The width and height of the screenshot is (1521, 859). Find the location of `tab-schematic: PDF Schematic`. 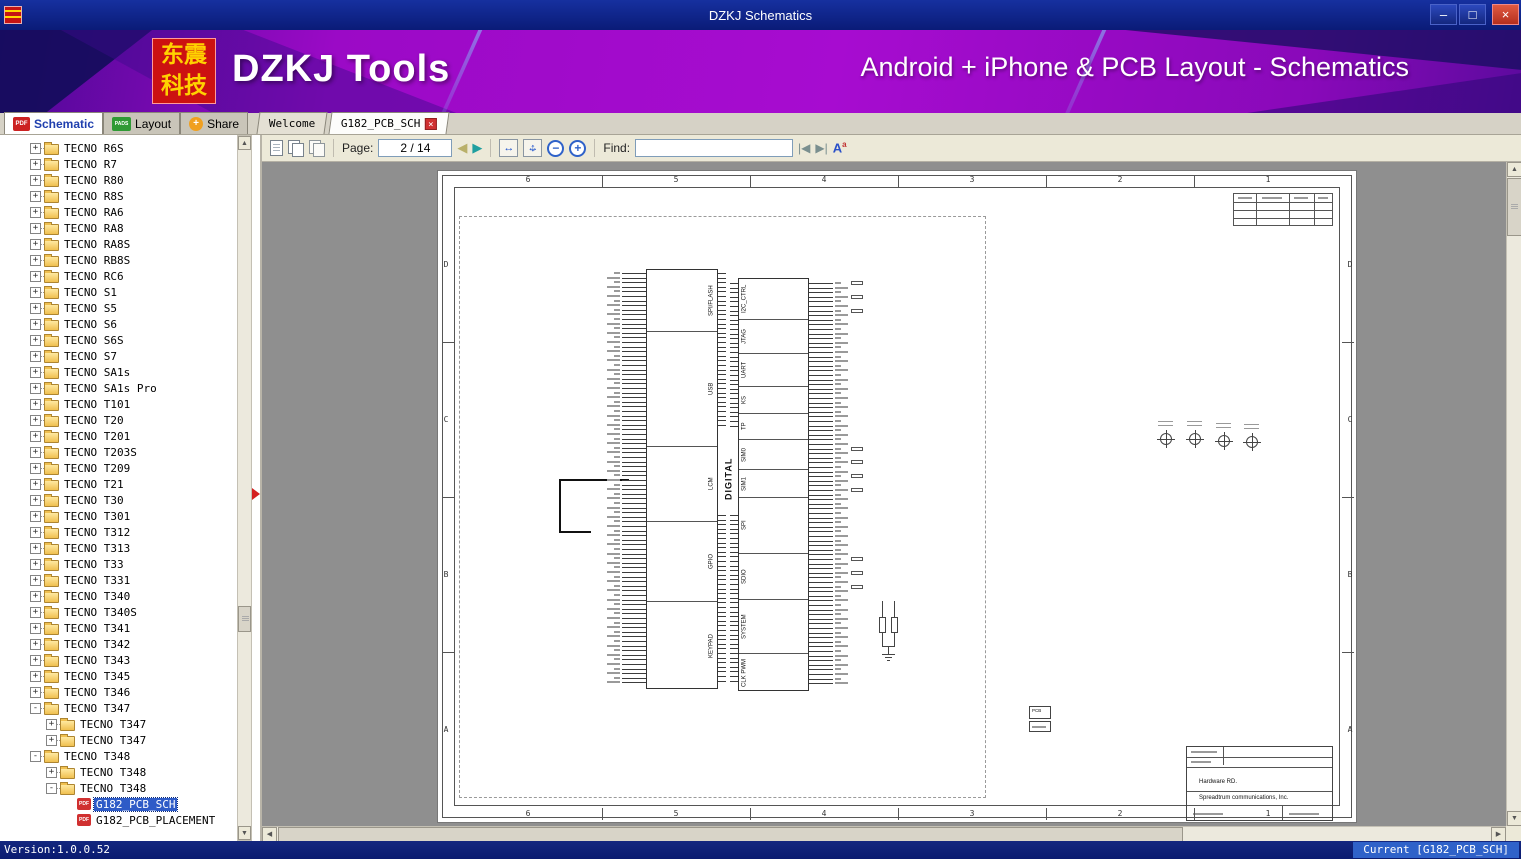

tab-schematic: PDF Schematic is located at coordinates (54, 123).